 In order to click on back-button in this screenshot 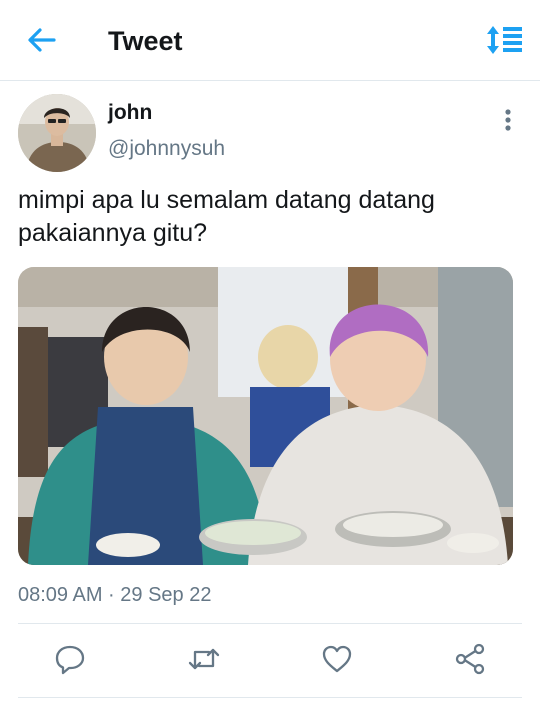, I will do `click(42, 40)`.